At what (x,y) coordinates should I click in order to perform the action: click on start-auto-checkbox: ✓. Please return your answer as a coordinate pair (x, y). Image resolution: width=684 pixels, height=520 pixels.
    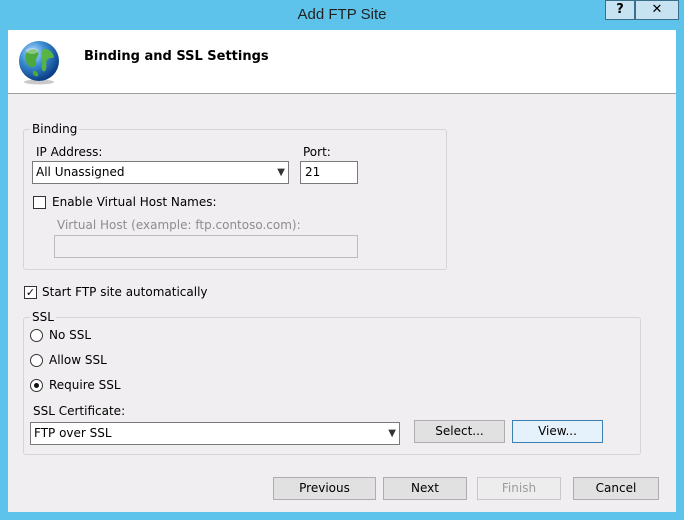
    Looking at the image, I should click on (30, 292).